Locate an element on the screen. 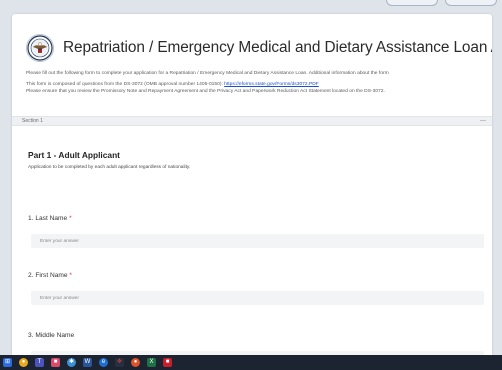 Image resolution: width=502 pixels, height=370 pixels. question-label-text: 3. Middle Name is located at coordinates (51, 335).